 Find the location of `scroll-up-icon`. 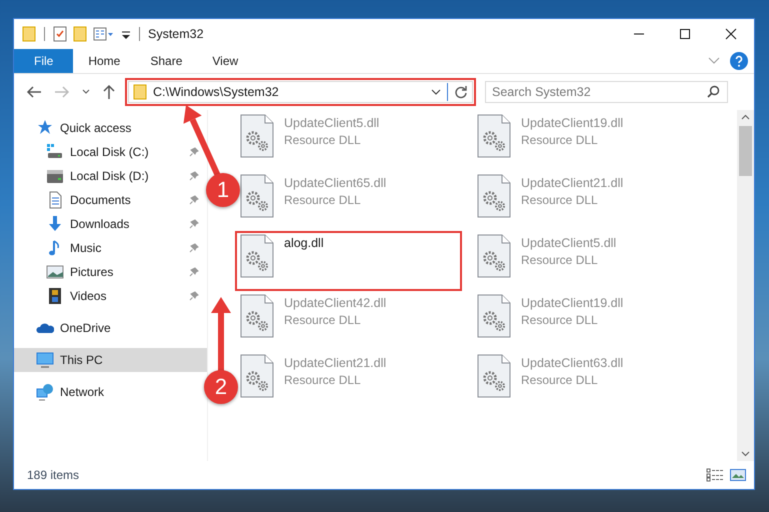

scroll-up-icon is located at coordinates (745, 117).